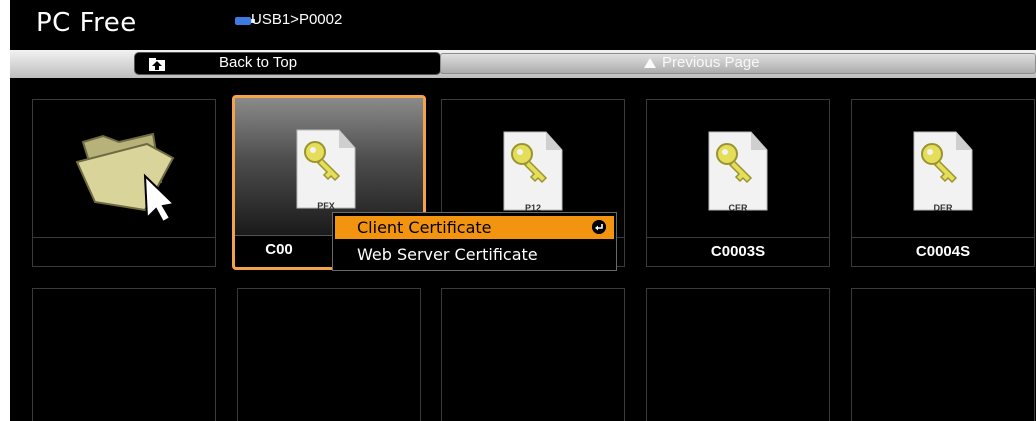 This screenshot has width=1036, height=421. Describe the element at coordinates (447, 254) in the screenshot. I see `menu-item-label: Web Server Certificate` at that location.